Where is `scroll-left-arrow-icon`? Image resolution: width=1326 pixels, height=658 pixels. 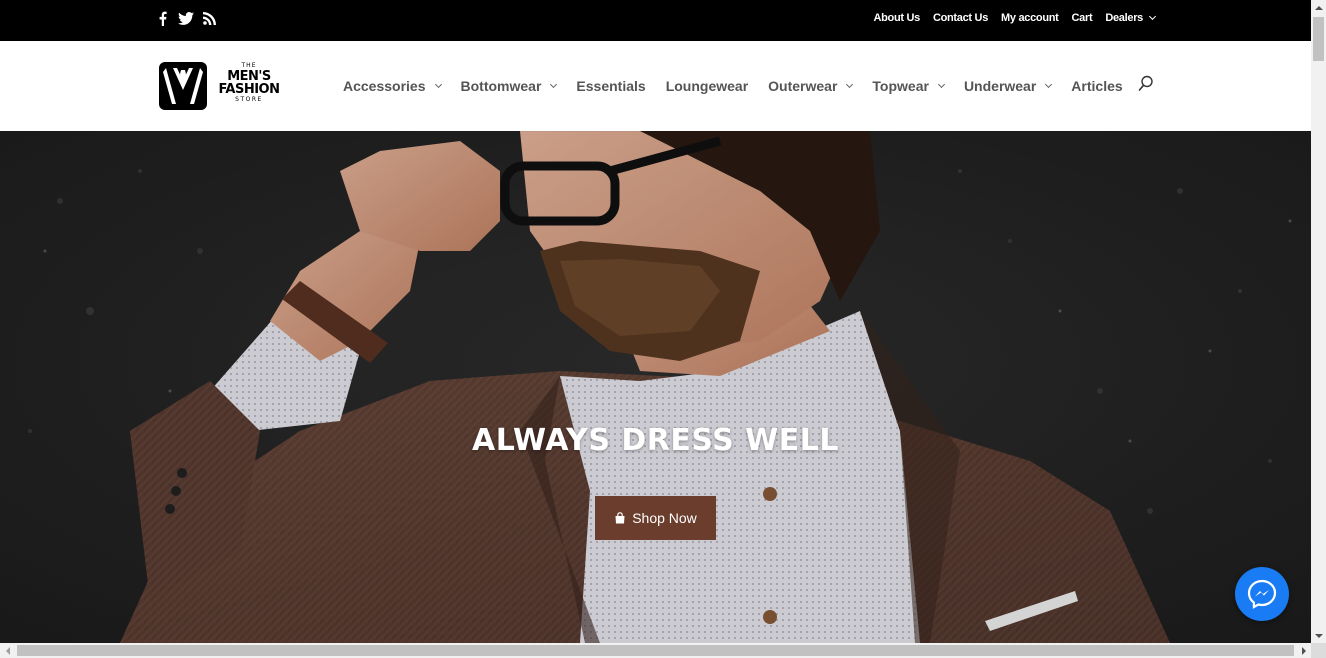 scroll-left-arrow-icon is located at coordinates (7, 650).